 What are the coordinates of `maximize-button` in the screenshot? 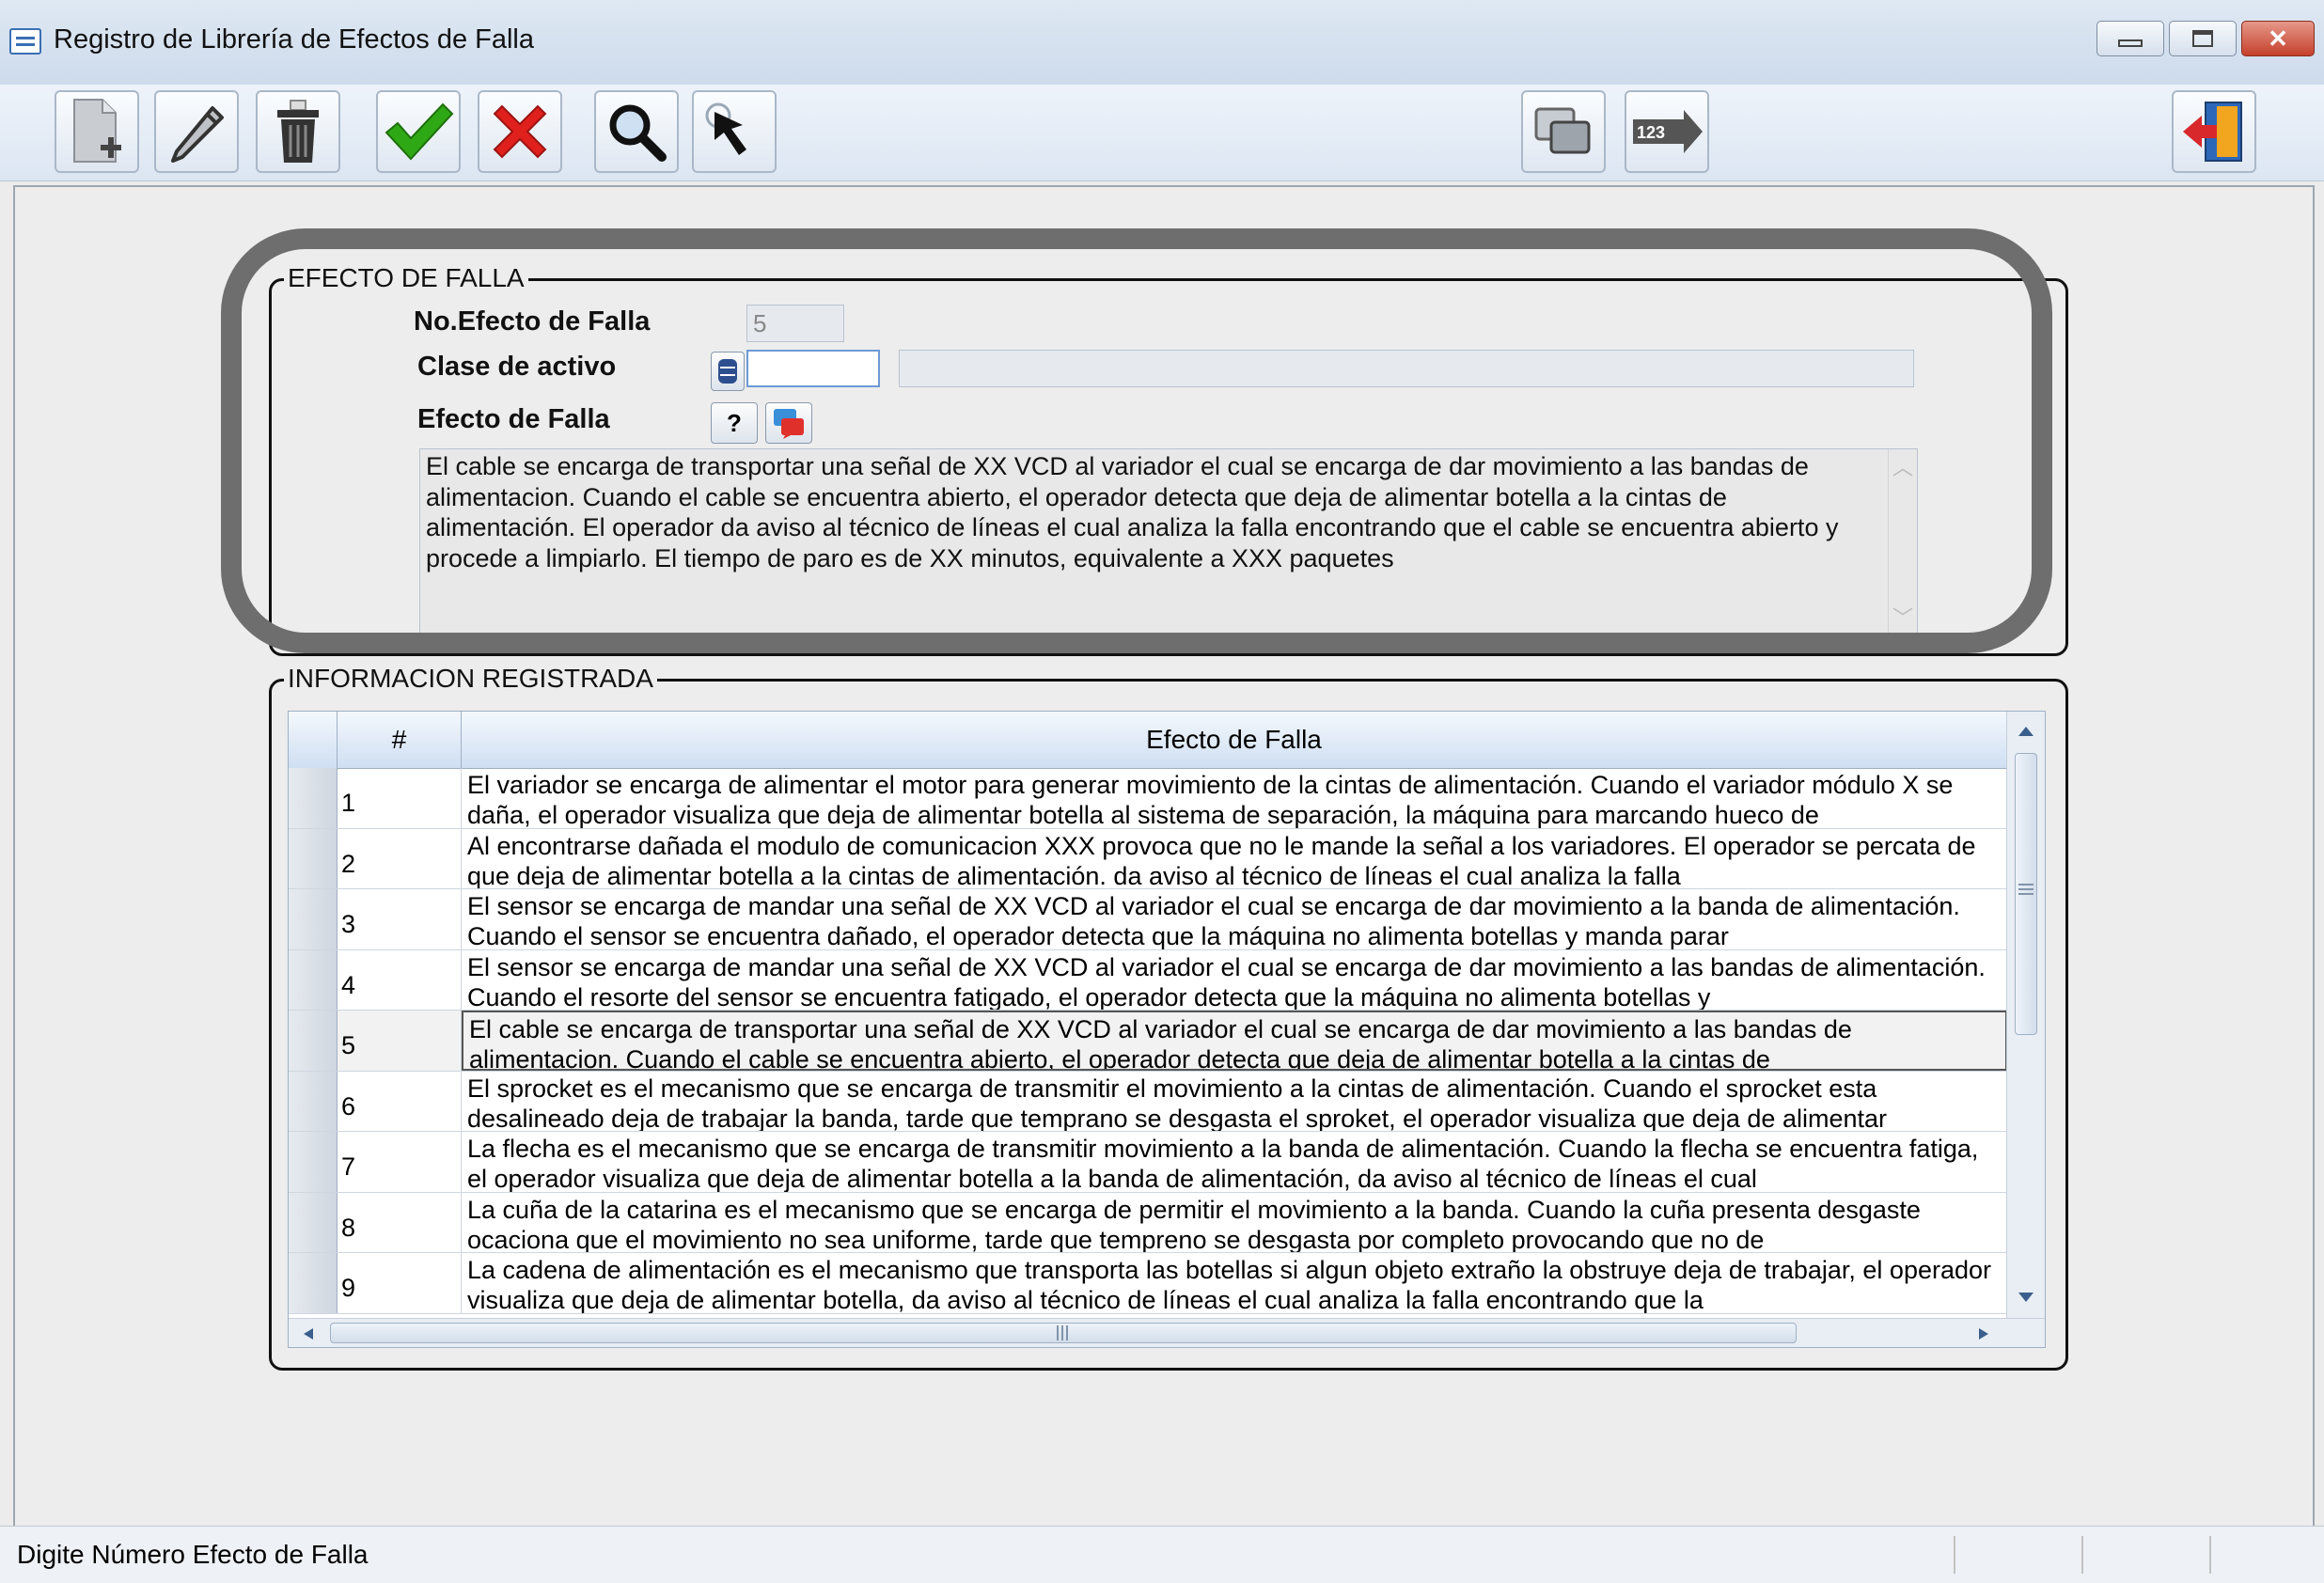 It's located at (2203, 38).